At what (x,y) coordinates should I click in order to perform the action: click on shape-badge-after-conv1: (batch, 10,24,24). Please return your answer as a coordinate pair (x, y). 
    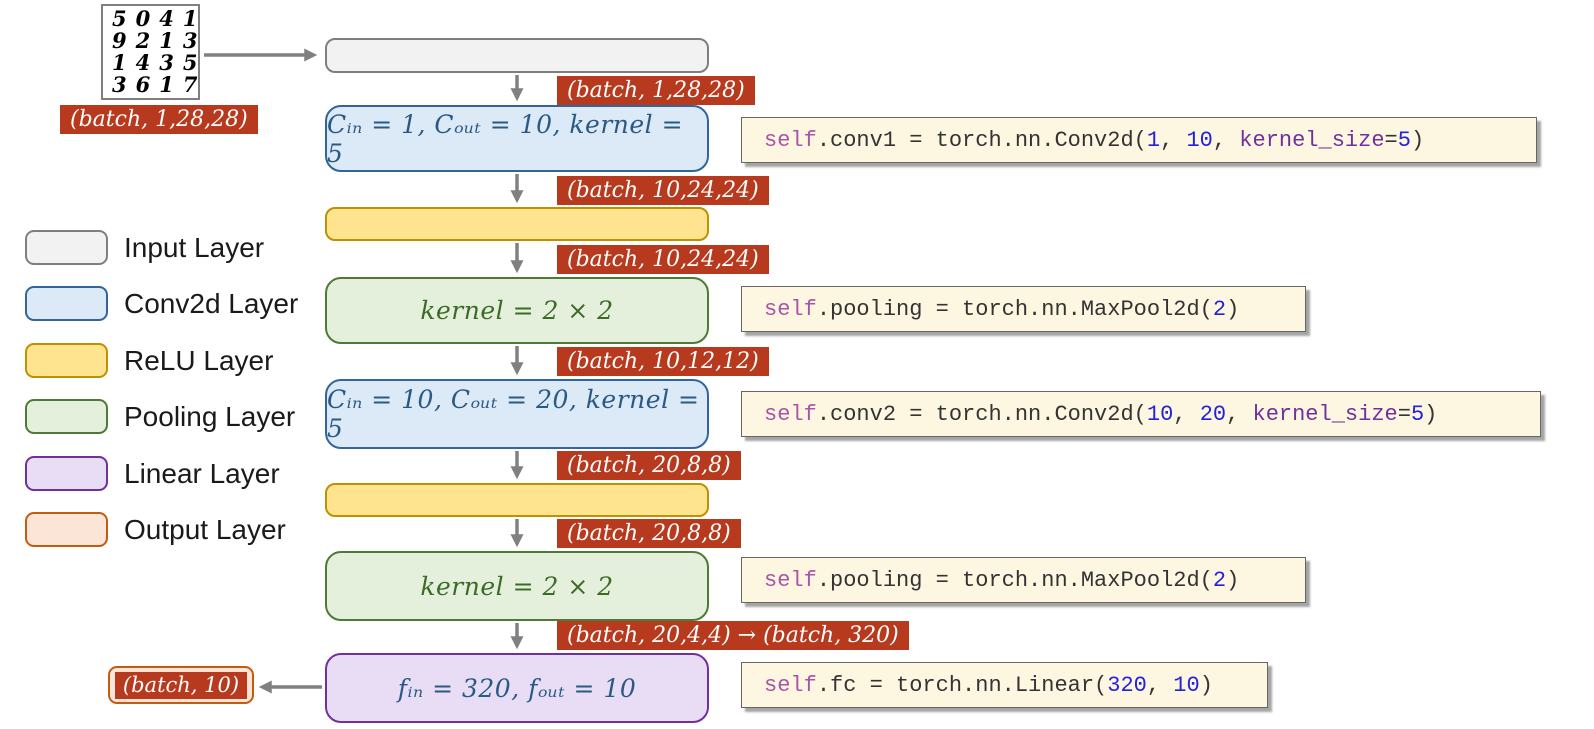
    Looking at the image, I should click on (663, 190).